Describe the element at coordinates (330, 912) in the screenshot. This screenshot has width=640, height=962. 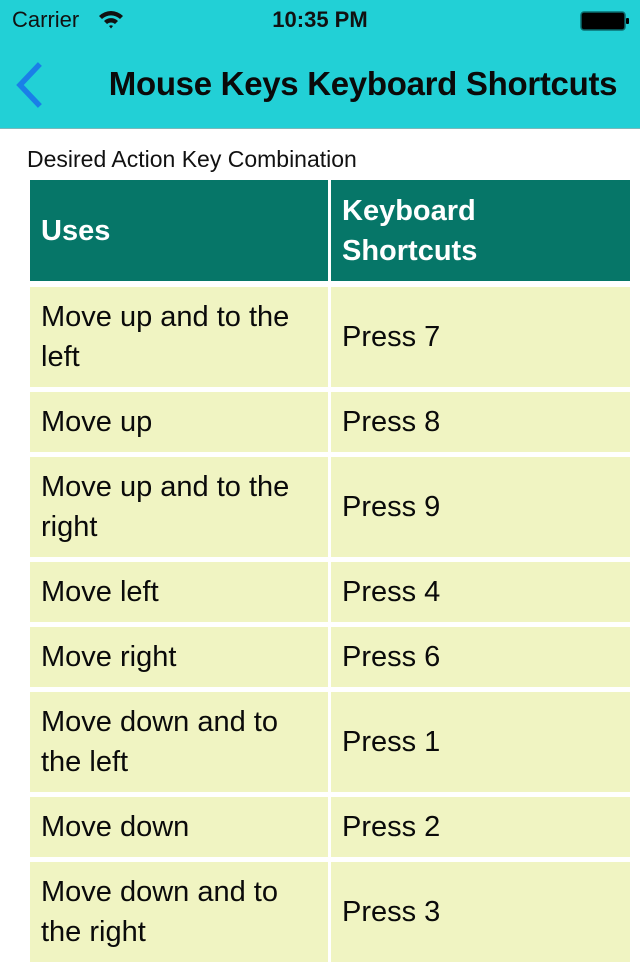
I see `table-row: Move down and to the right Press 3` at that location.